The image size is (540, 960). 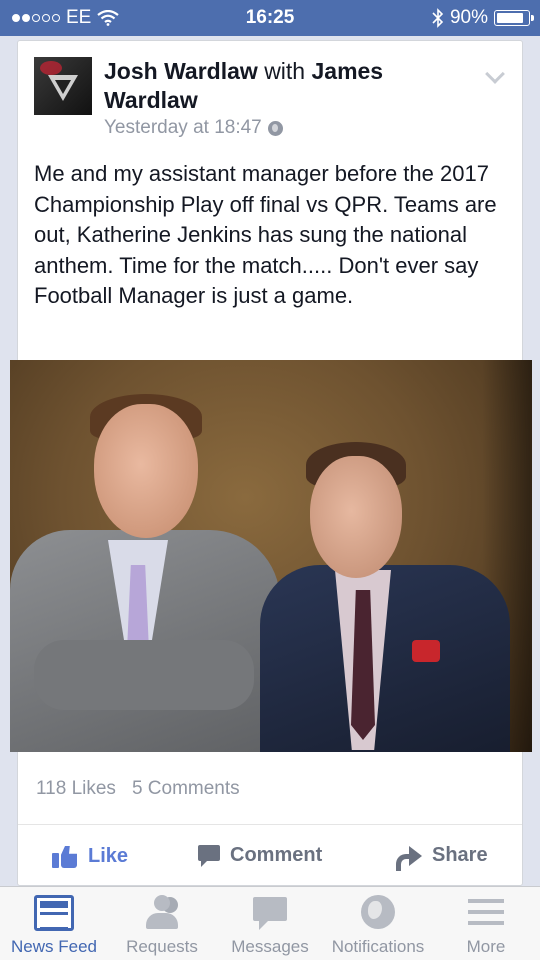 What do you see at coordinates (276, 855) in the screenshot?
I see `comment-label: Comment` at bounding box center [276, 855].